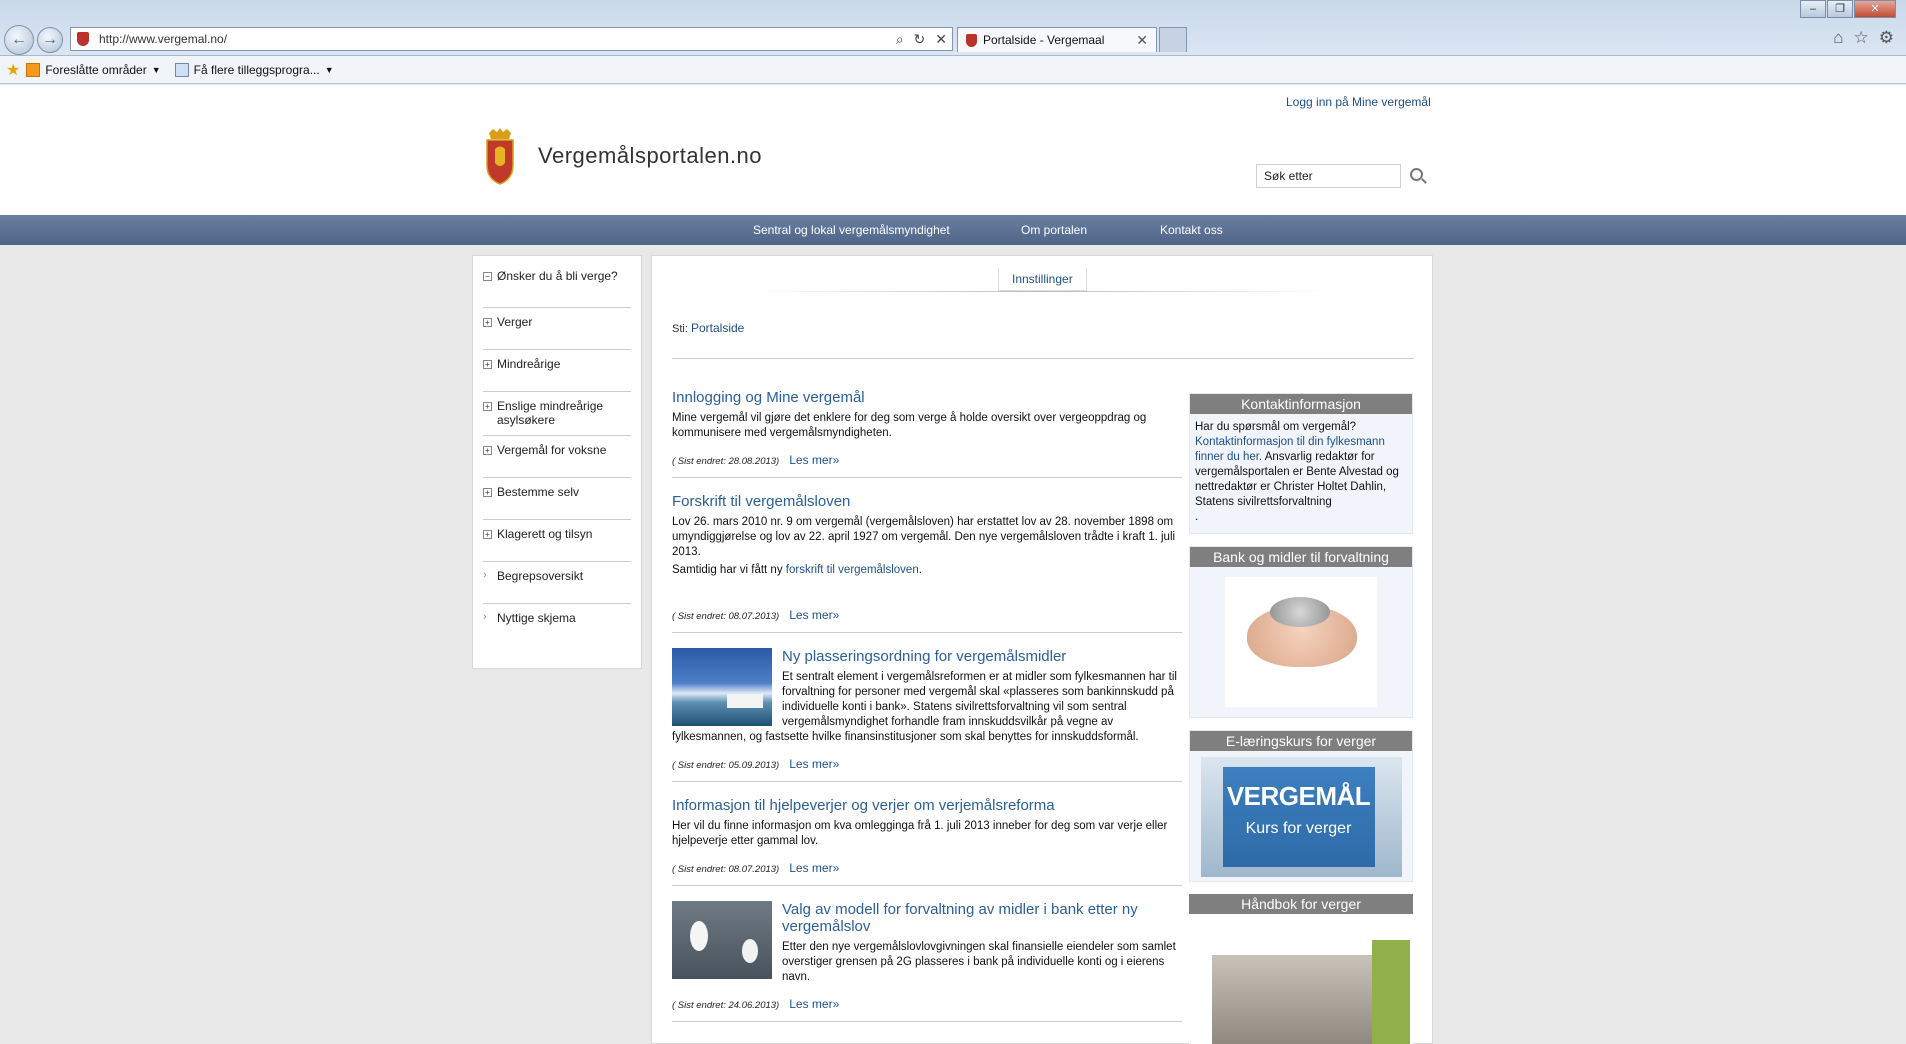  What do you see at coordinates (650, 156) in the screenshot?
I see `site-name: Vergemålsportalen.no` at bounding box center [650, 156].